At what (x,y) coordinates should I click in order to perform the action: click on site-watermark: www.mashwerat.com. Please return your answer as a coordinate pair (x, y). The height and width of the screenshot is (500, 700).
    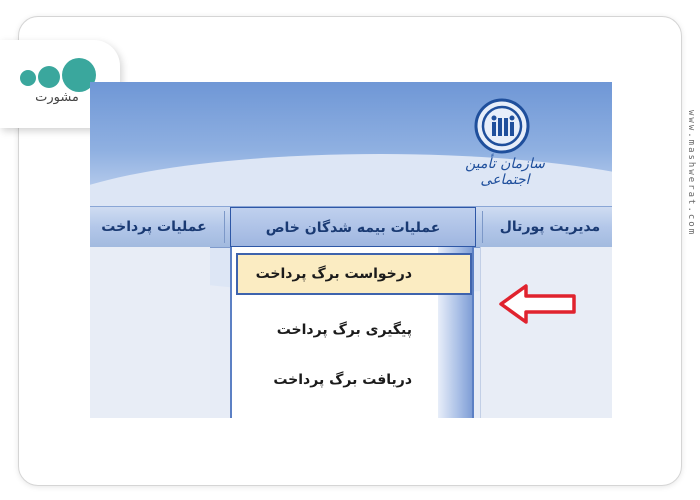
    Looking at the image, I should click on (691, 173).